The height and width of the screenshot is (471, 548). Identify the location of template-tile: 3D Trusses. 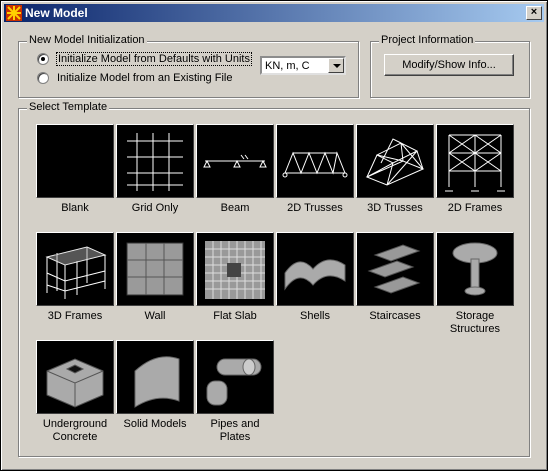
(395, 169).